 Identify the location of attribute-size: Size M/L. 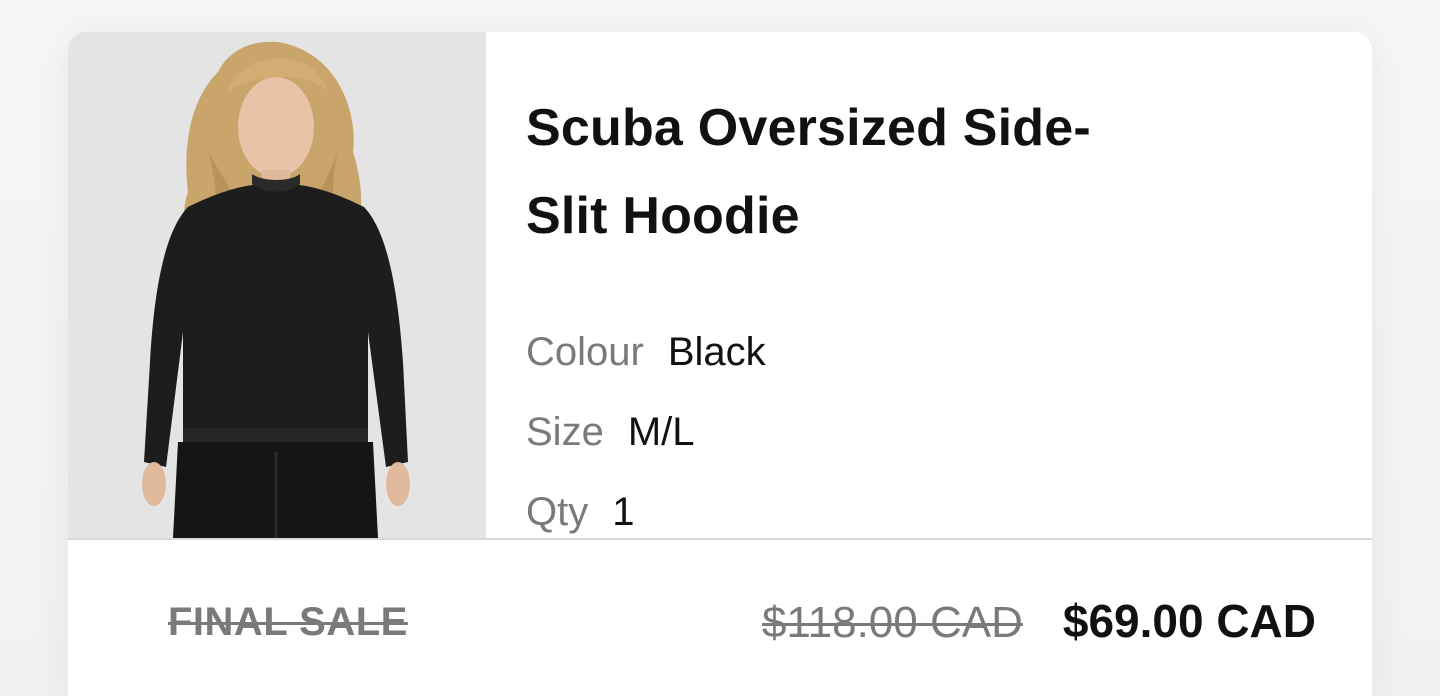
(876, 450).